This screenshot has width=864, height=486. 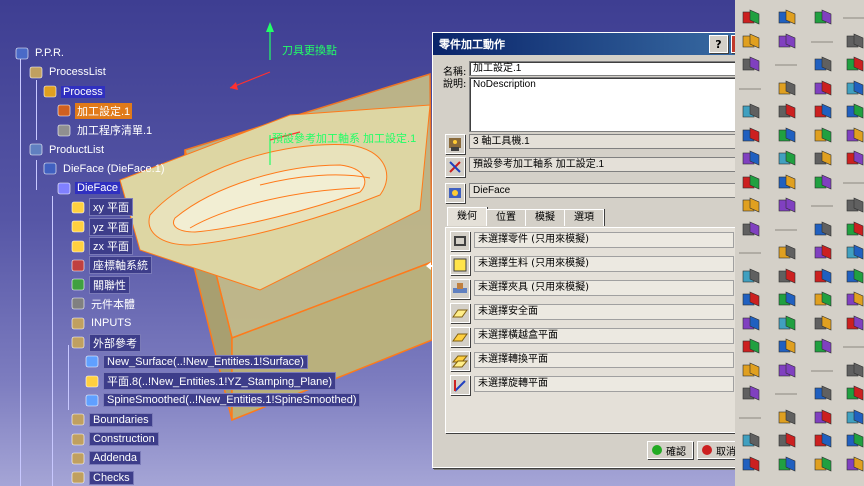 I want to click on tree-node: Addenda, so click(x=106, y=458).